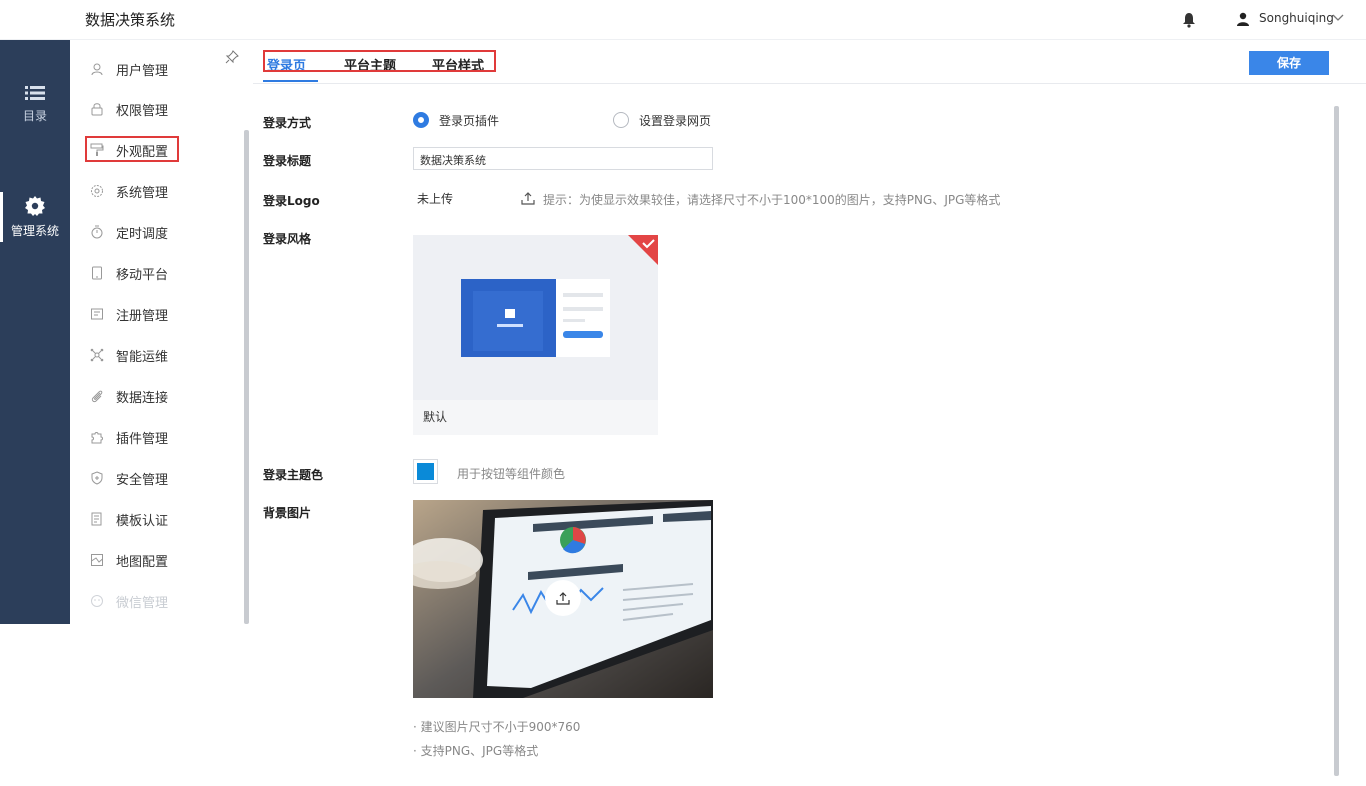 This screenshot has width=1366, height=786. Describe the element at coordinates (142, 71) in the screenshot. I see `sidebar-item-label: 用户管理` at that location.